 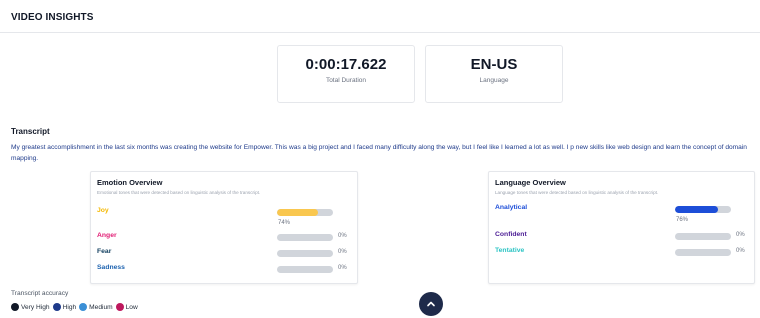 I want to click on chevron-up-icon, so click(x=431, y=304).